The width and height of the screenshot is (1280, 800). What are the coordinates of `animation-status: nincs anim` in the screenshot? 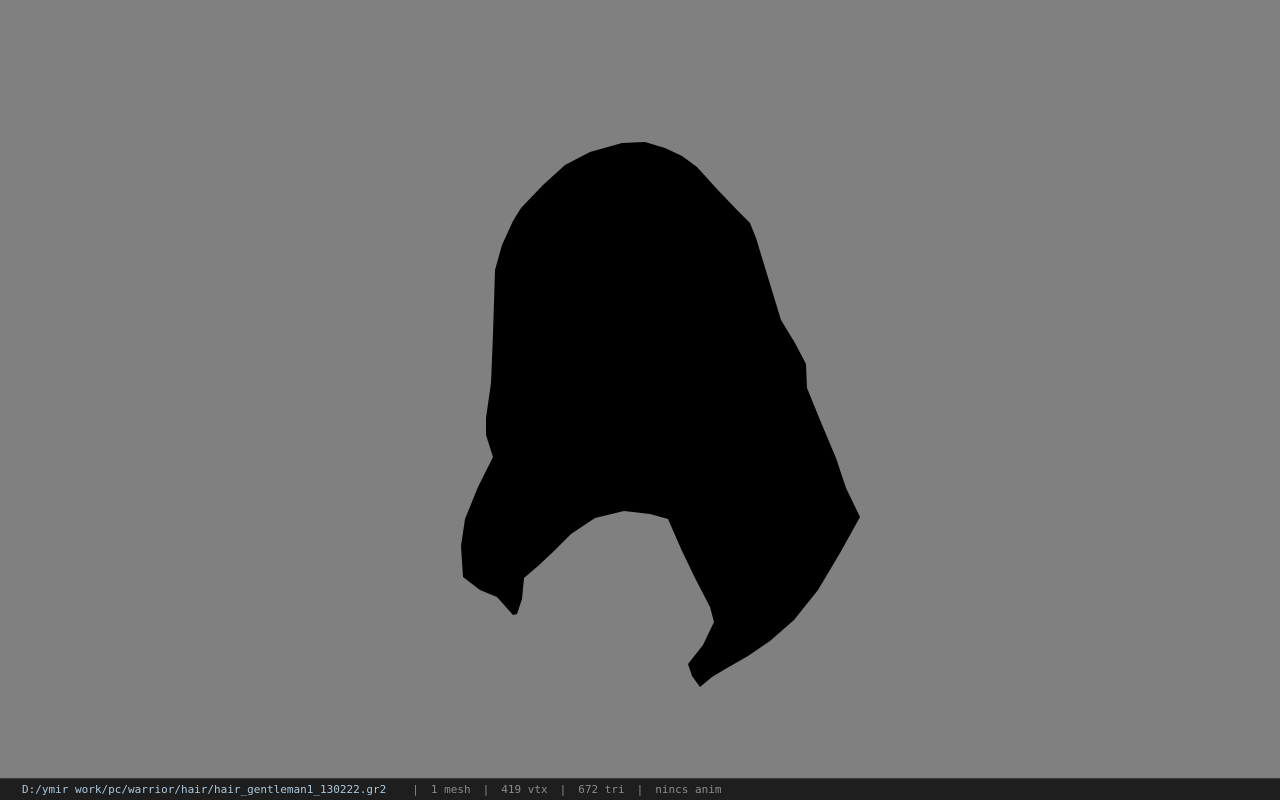 It's located at (688, 789).